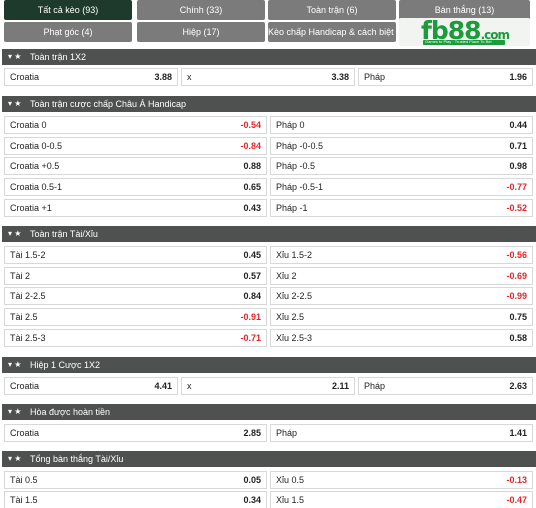  I want to click on odds-cell: Xỉu 0.5 -0.13, so click(401, 480).